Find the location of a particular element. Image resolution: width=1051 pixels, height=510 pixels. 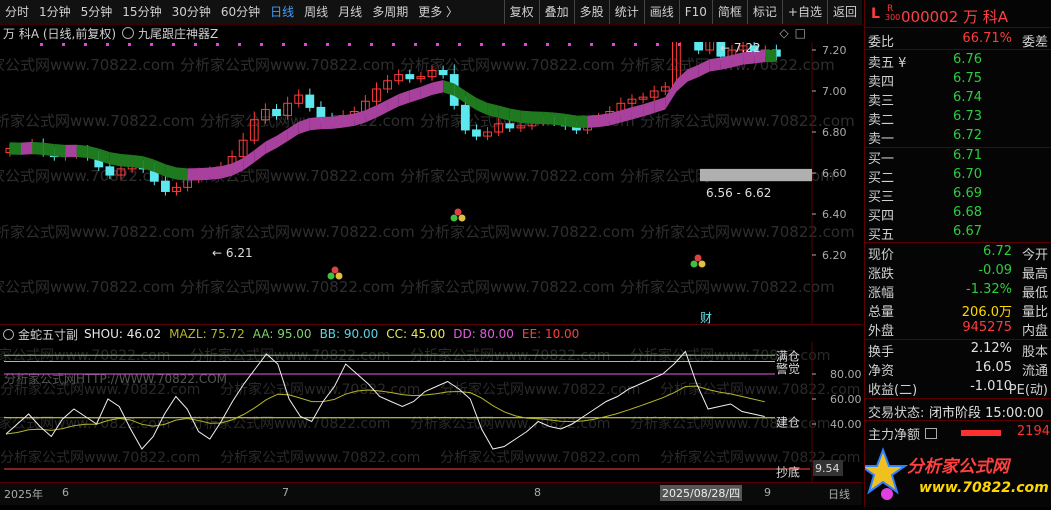

bid-row-3: 买四 6.68 is located at coordinates (958, 214).